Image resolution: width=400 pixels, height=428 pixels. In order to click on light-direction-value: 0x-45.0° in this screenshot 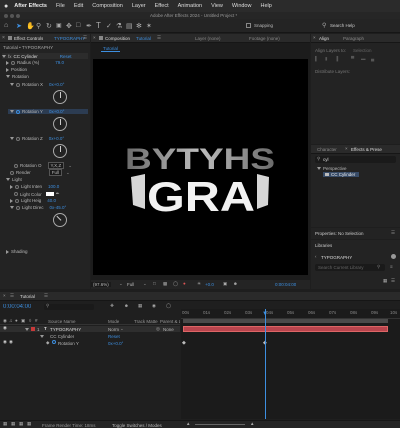, I will do `click(58, 207)`.